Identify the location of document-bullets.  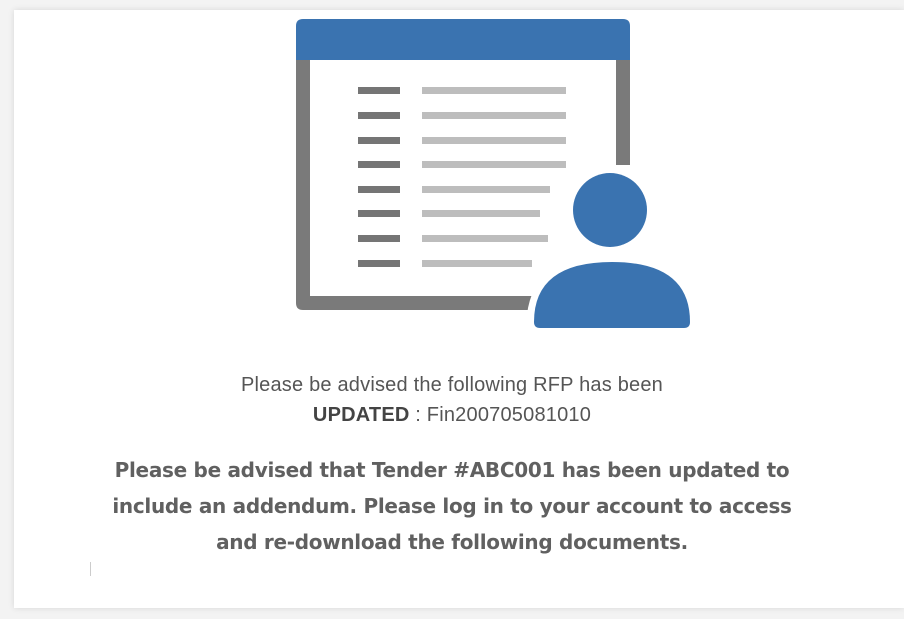
(379, 177).